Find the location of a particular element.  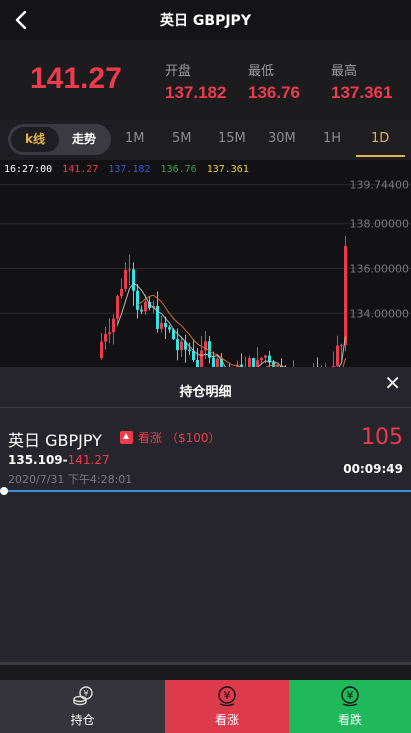

divider is located at coordinates (205, 407).